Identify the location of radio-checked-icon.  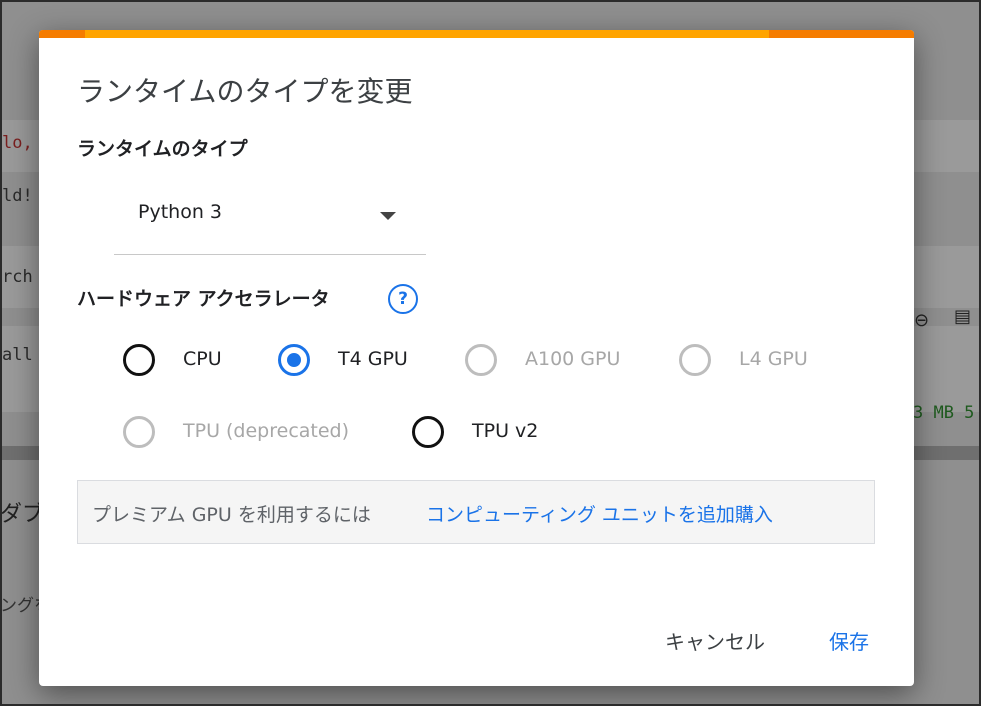
(294, 360).